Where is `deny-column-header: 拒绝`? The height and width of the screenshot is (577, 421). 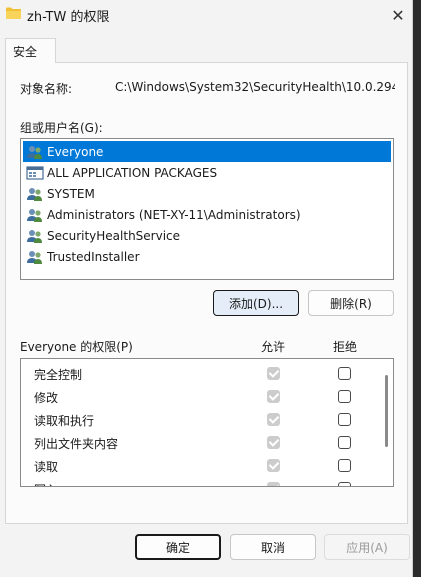
deny-column-header: 拒绝 is located at coordinates (345, 347).